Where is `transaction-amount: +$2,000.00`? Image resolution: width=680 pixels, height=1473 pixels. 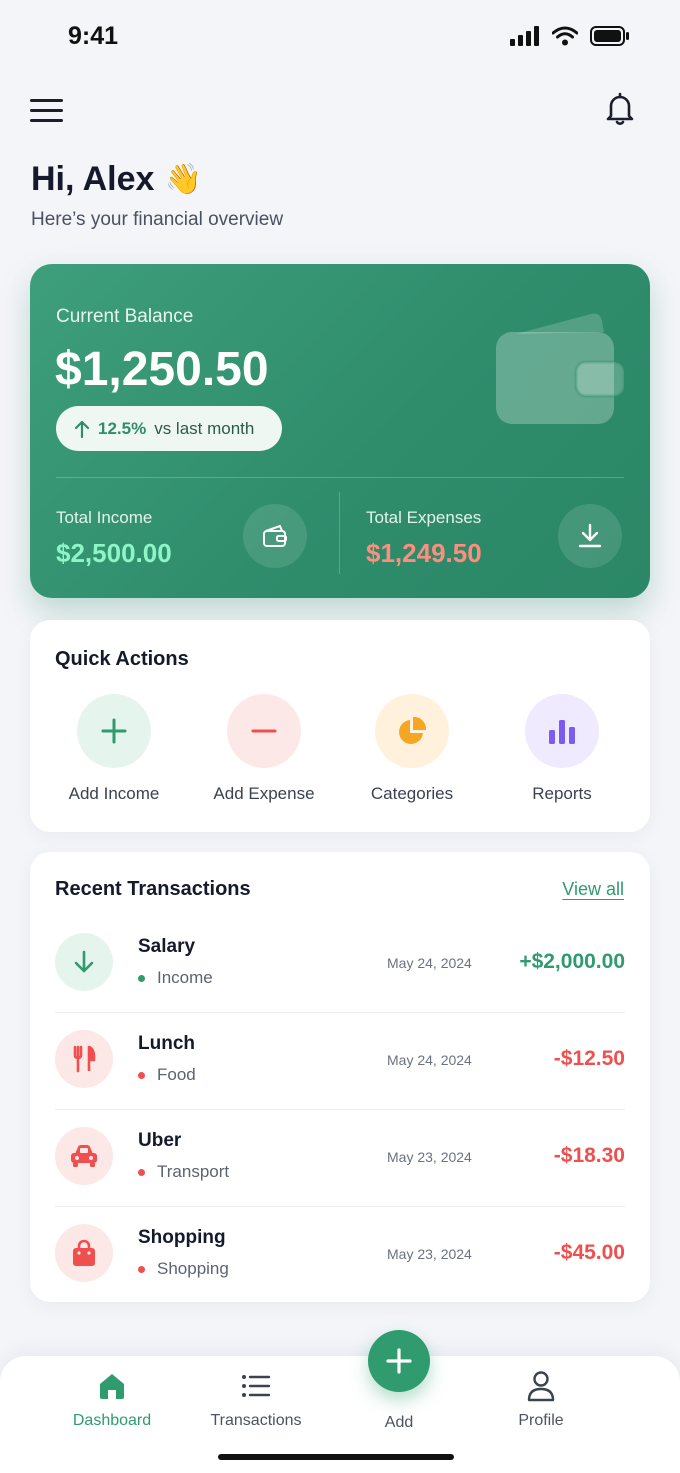 transaction-amount: +$2,000.00 is located at coordinates (572, 961).